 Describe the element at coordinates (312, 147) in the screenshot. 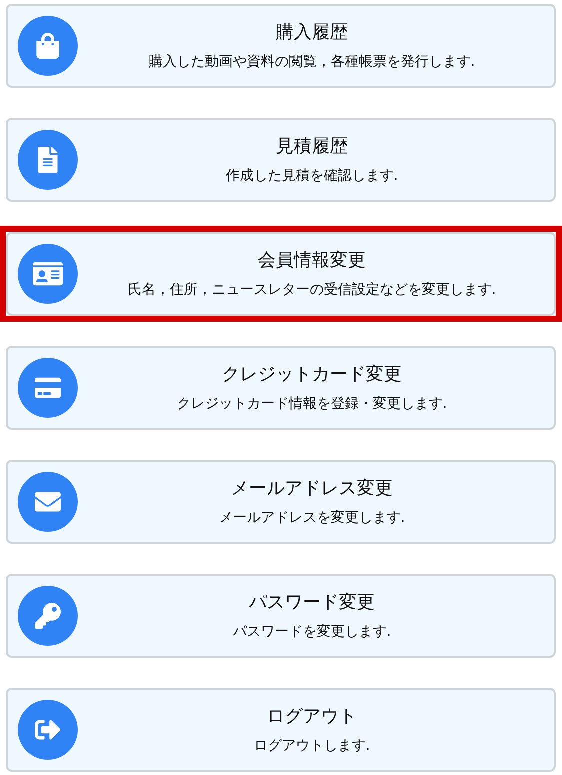

I see `card-title: 見積履歴` at that location.